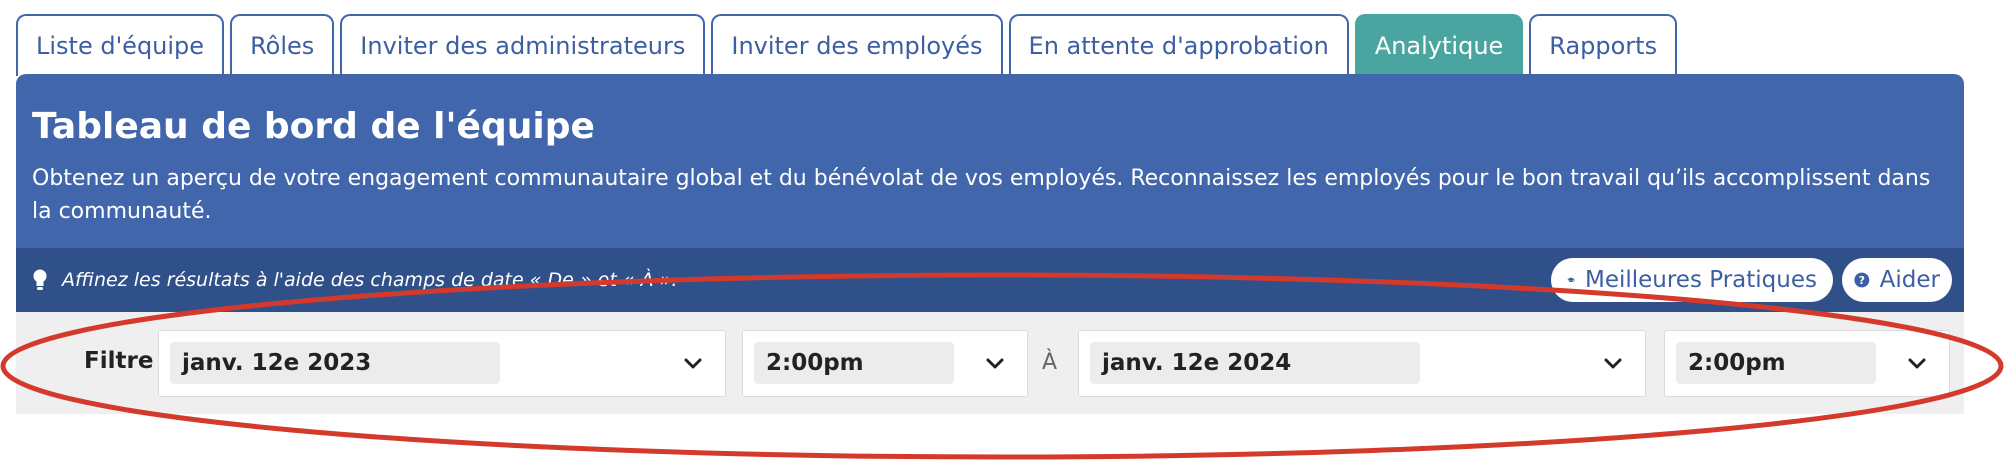 The image size is (2008, 464). I want to click on best-practices-label: Meilleures Pratiques, so click(1700, 280).